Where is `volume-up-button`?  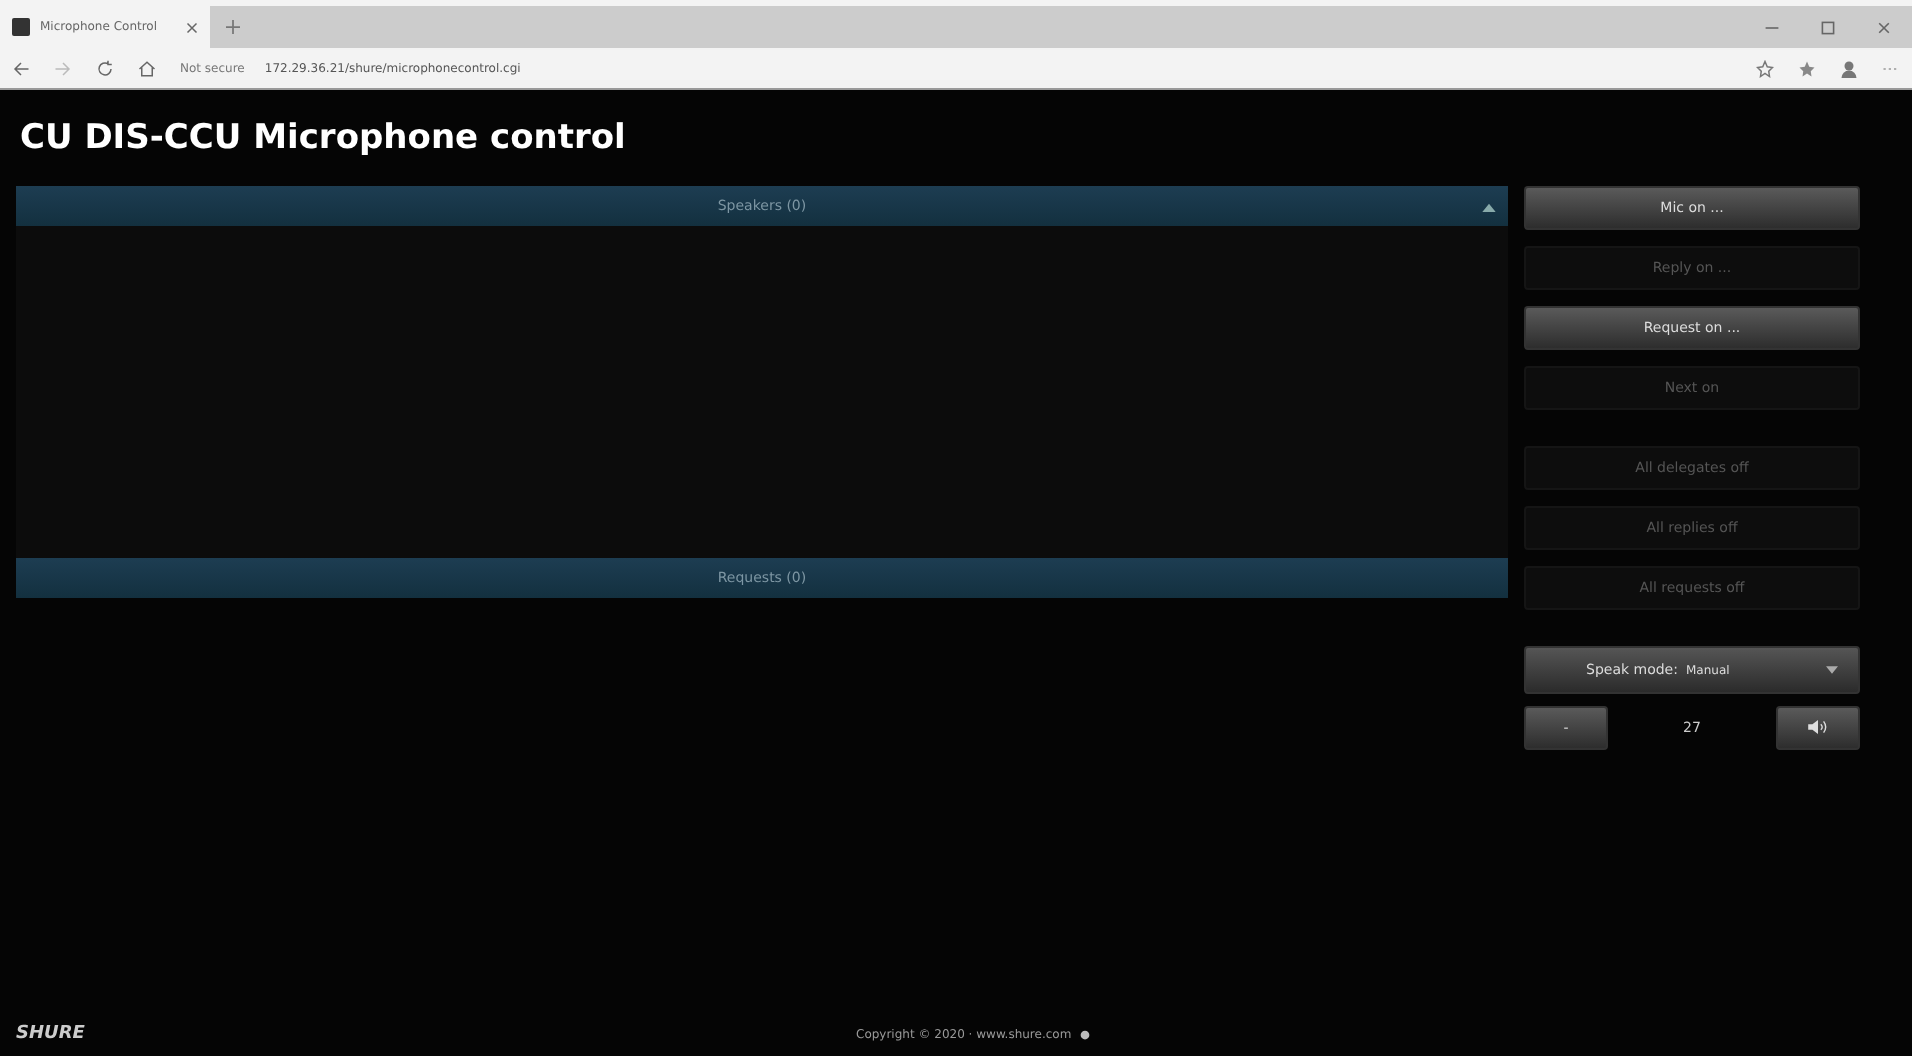
volume-up-button is located at coordinates (1818, 728).